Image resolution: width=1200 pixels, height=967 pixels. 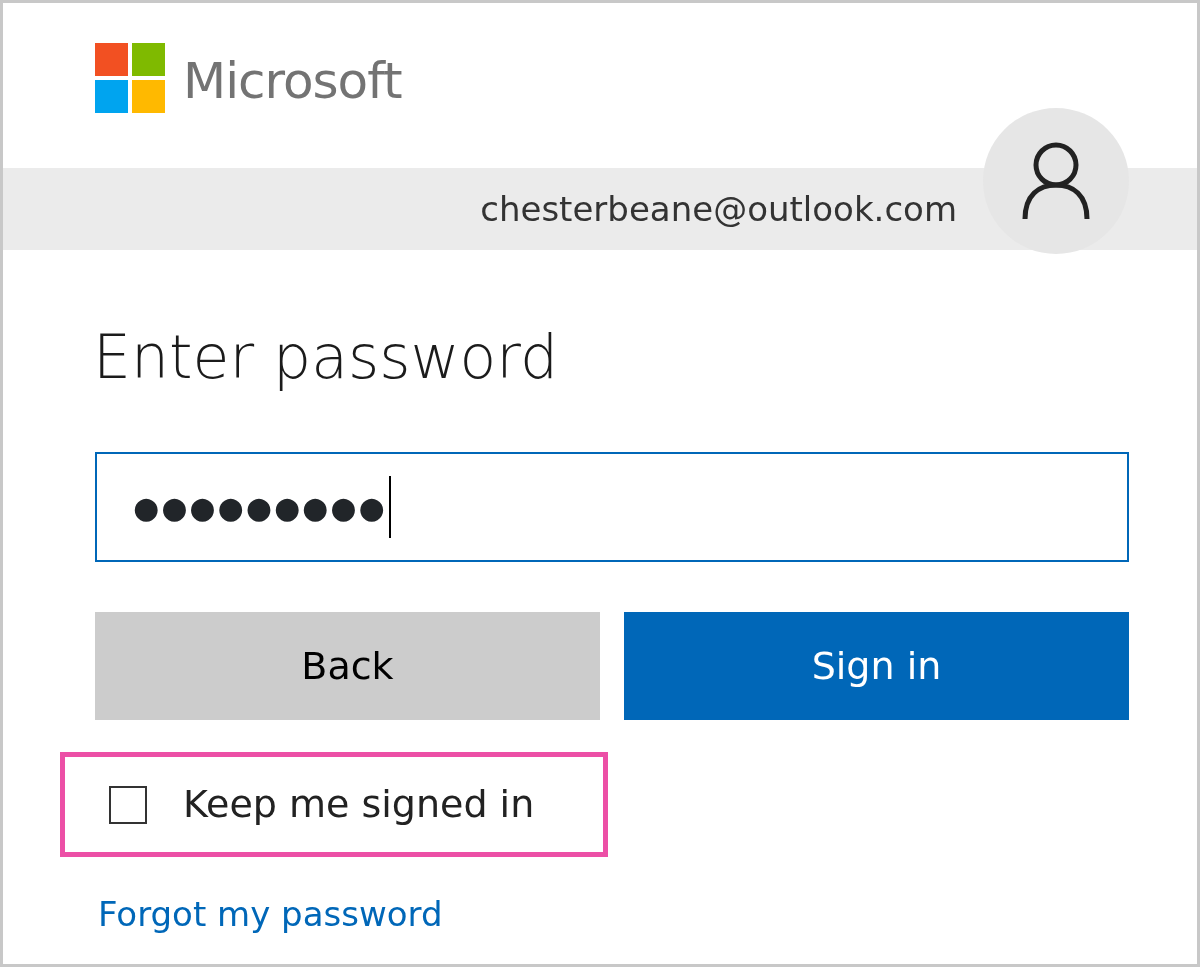 What do you see at coordinates (359, 804) in the screenshot?
I see `checkbox-label: Keep me signed in` at bounding box center [359, 804].